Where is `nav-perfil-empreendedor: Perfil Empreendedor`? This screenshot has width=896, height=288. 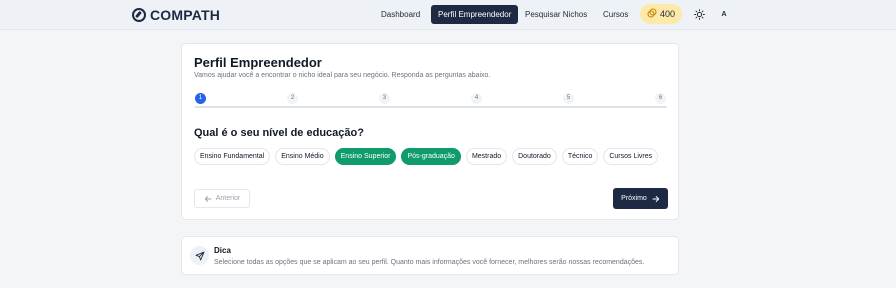 nav-perfil-empreendedor: Perfil Empreendedor is located at coordinates (475, 14).